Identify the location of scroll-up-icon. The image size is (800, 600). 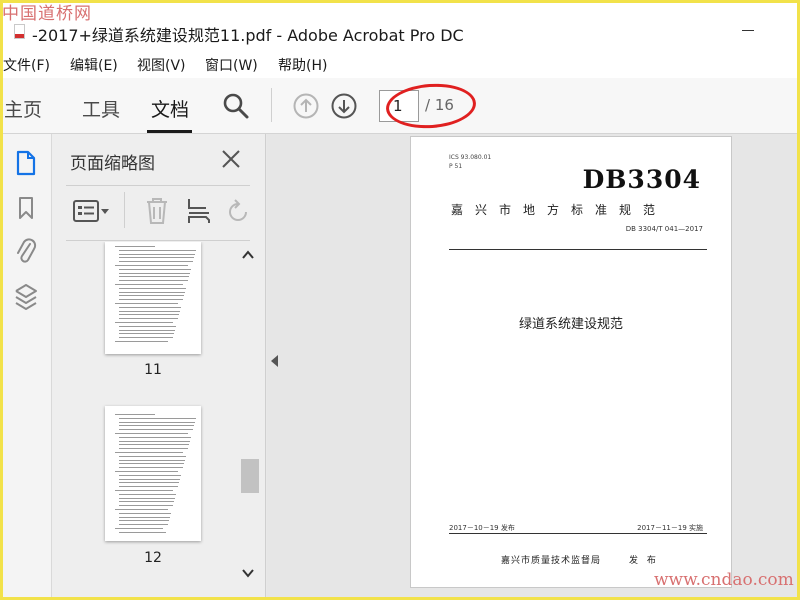
(248, 255).